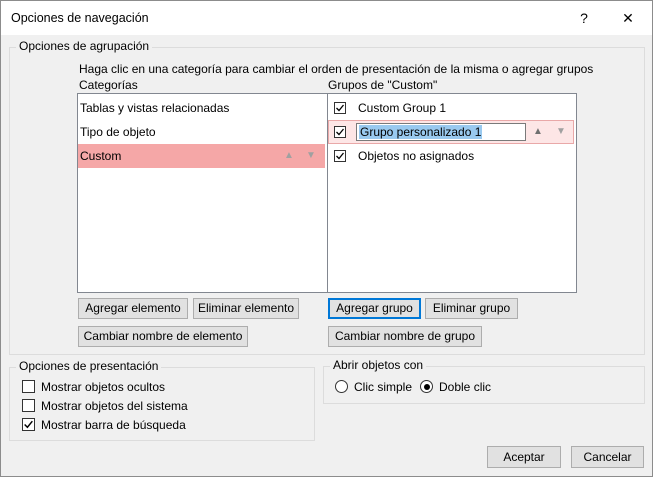  I want to click on rename-group-button: Cambiar nombre de grupo, so click(405, 336).